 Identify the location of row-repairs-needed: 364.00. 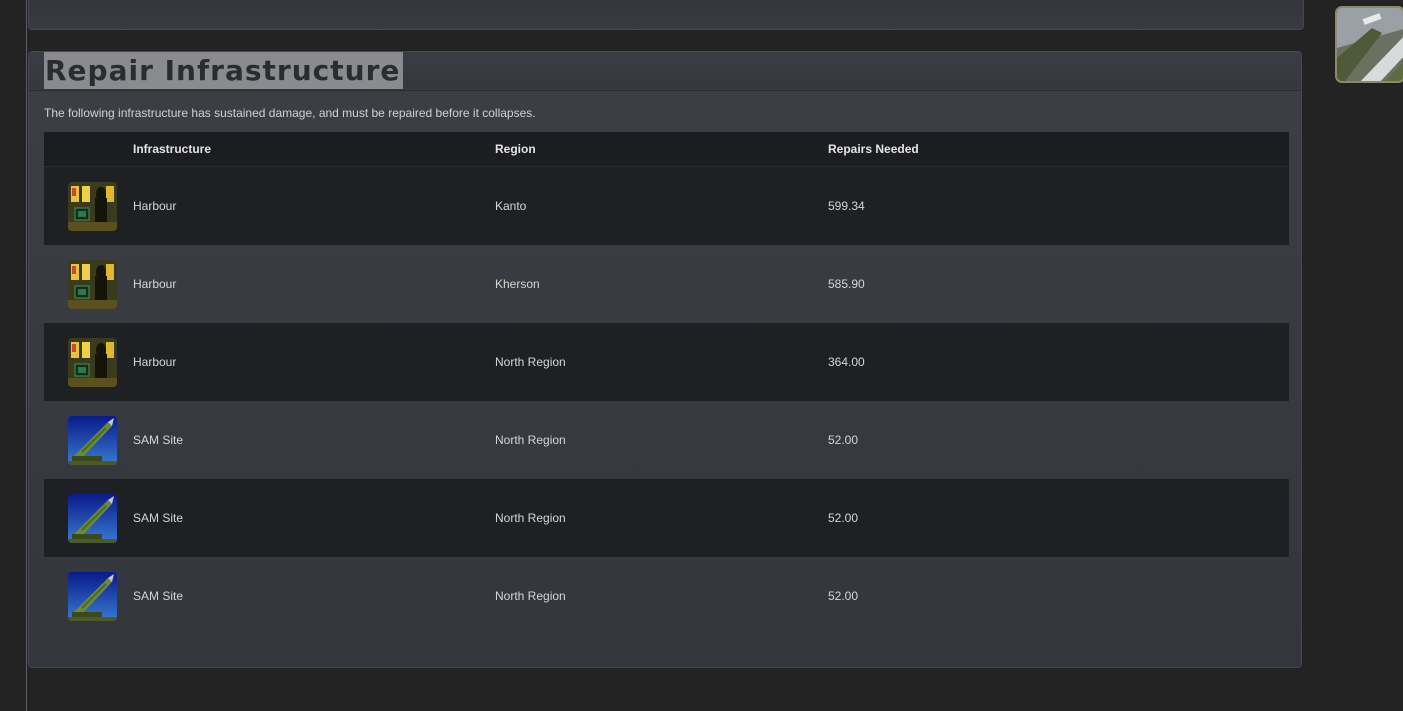
(1058, 362).